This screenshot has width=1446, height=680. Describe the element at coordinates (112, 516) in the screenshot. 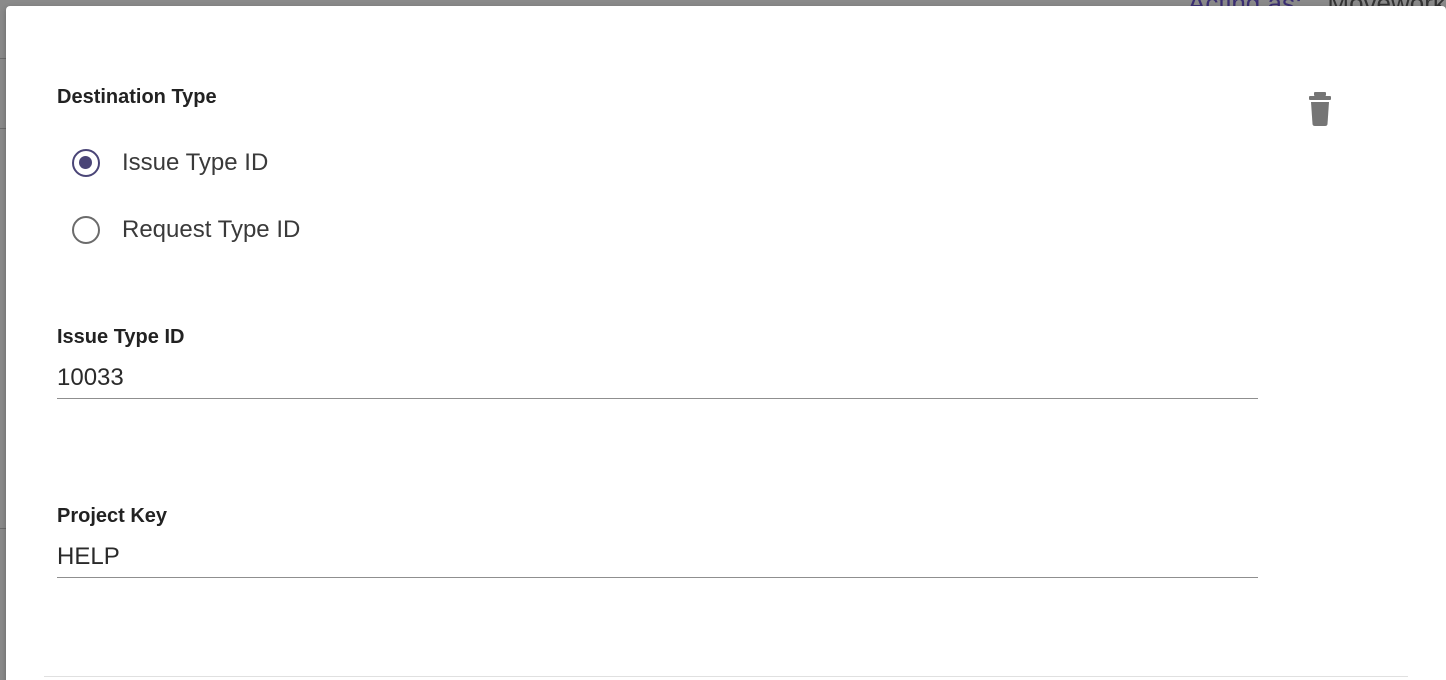

I see `project-key-label: Project Key` at that location.